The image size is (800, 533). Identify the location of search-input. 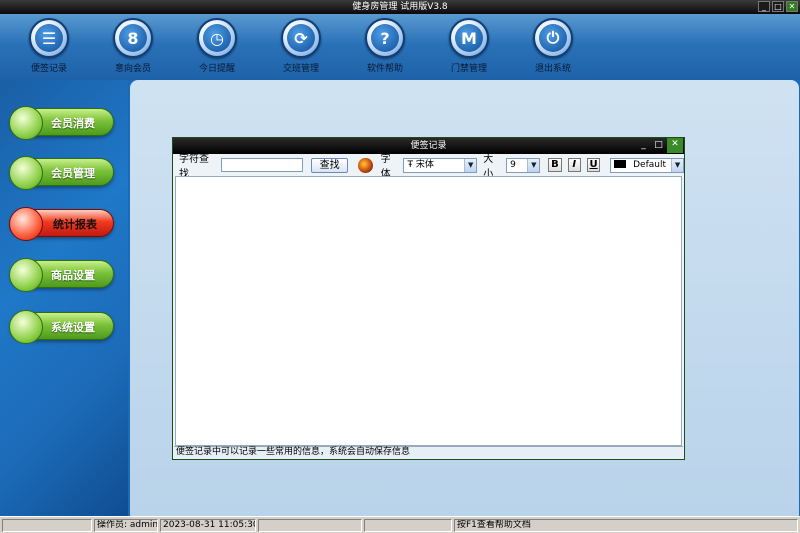
(261, 165).